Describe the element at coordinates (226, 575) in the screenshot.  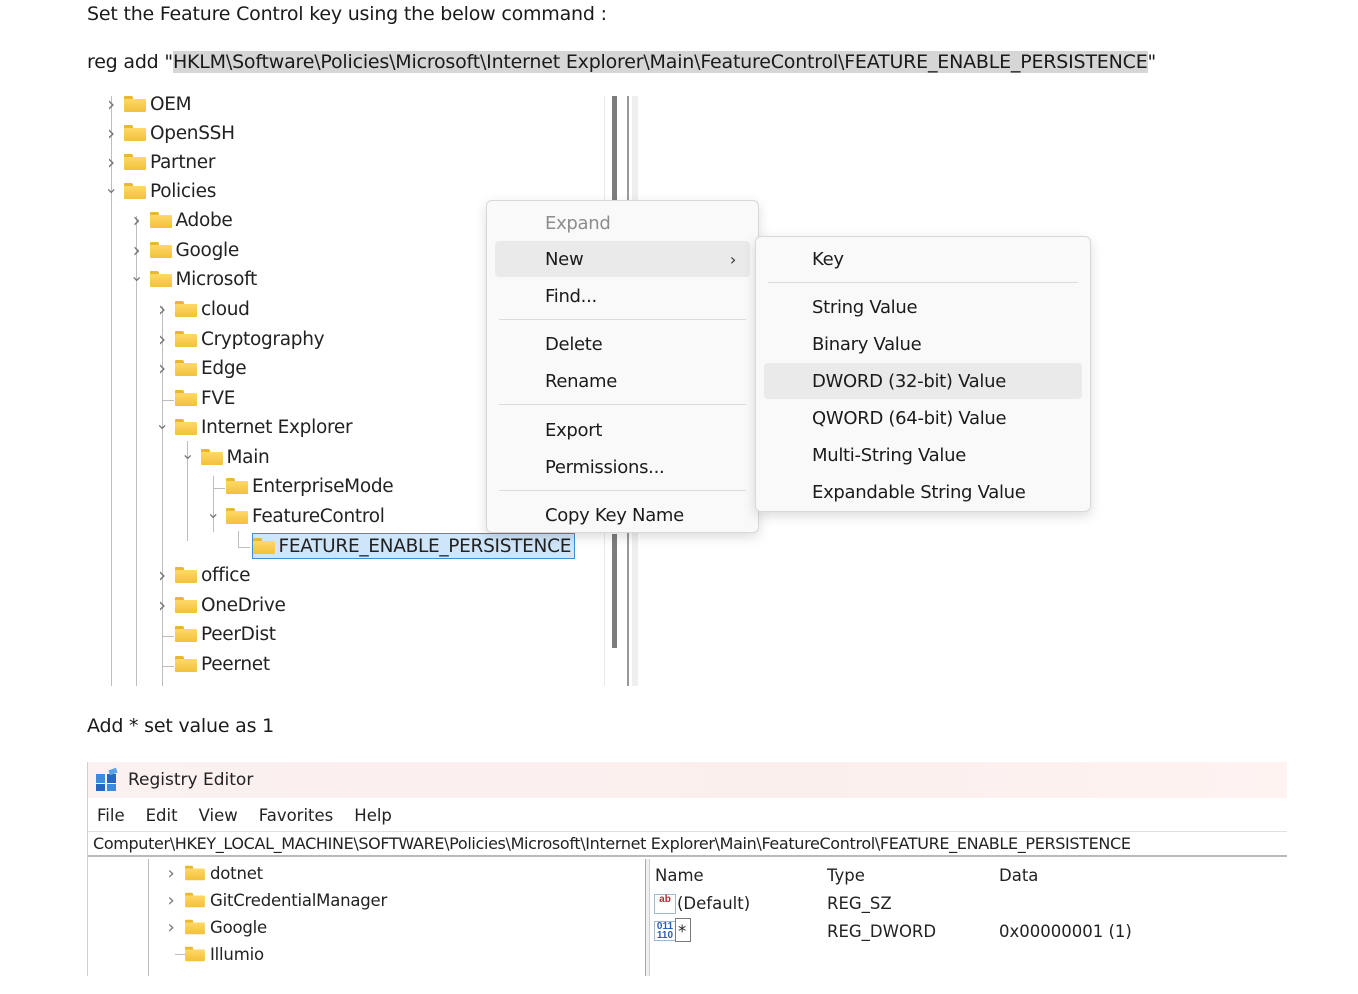
I see `tree-item-label: office` at that location.